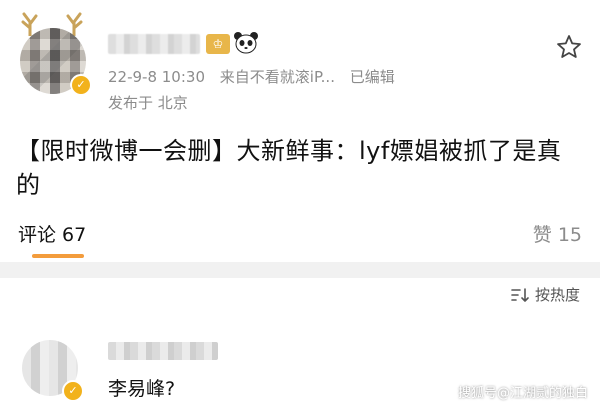  Describe the element at coordinates (557, 295) in the screenshot. I see `sort-label: 按热度` at that location.